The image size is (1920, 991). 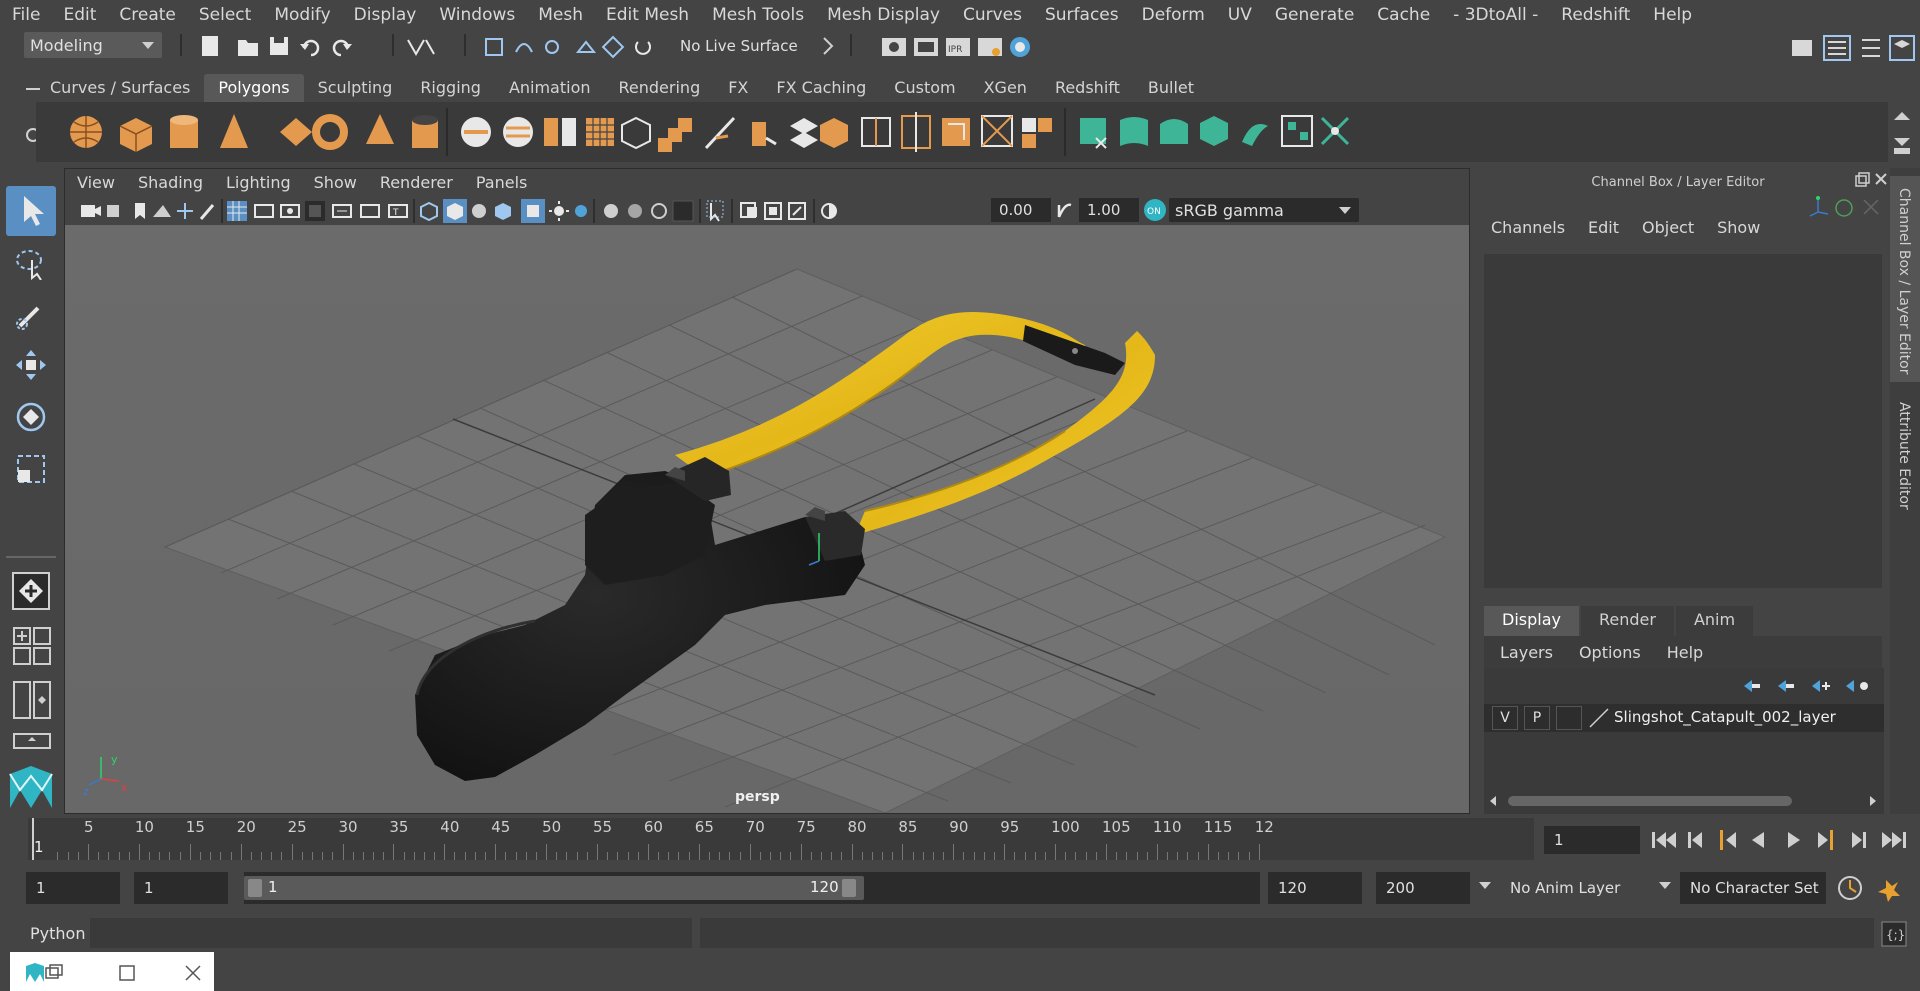 I want to click on snap-tools, so click(x=572, y=47).